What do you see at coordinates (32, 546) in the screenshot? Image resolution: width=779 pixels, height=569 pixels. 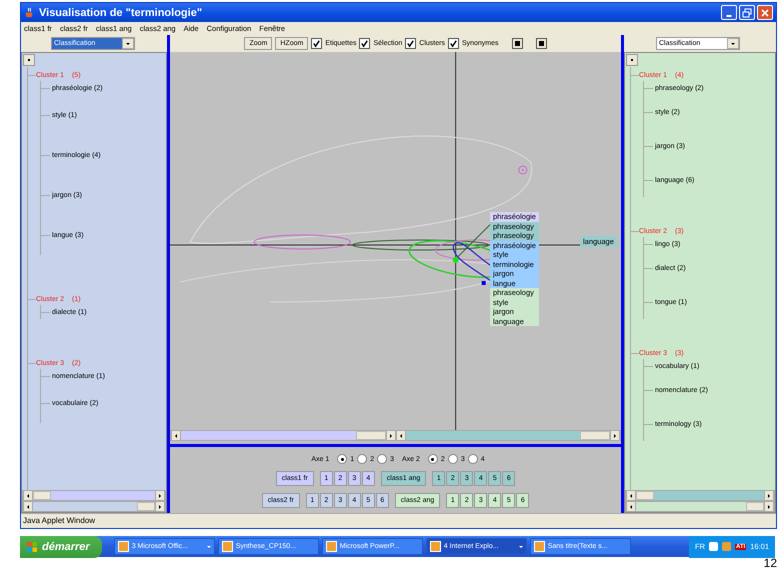 I see `windows-logo-icon` at bounding box center [32, 546].